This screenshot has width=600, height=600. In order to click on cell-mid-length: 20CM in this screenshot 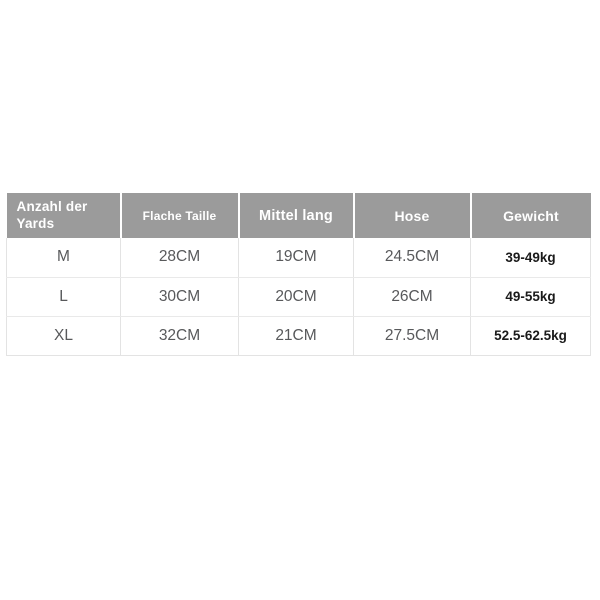, I will do `click(296, 297)`.